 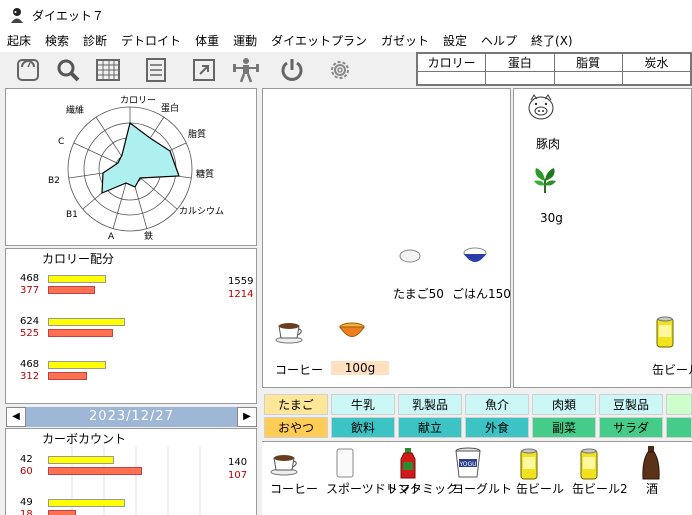 I want to click on category-snack: おやつ, so click(x=296, y=427).